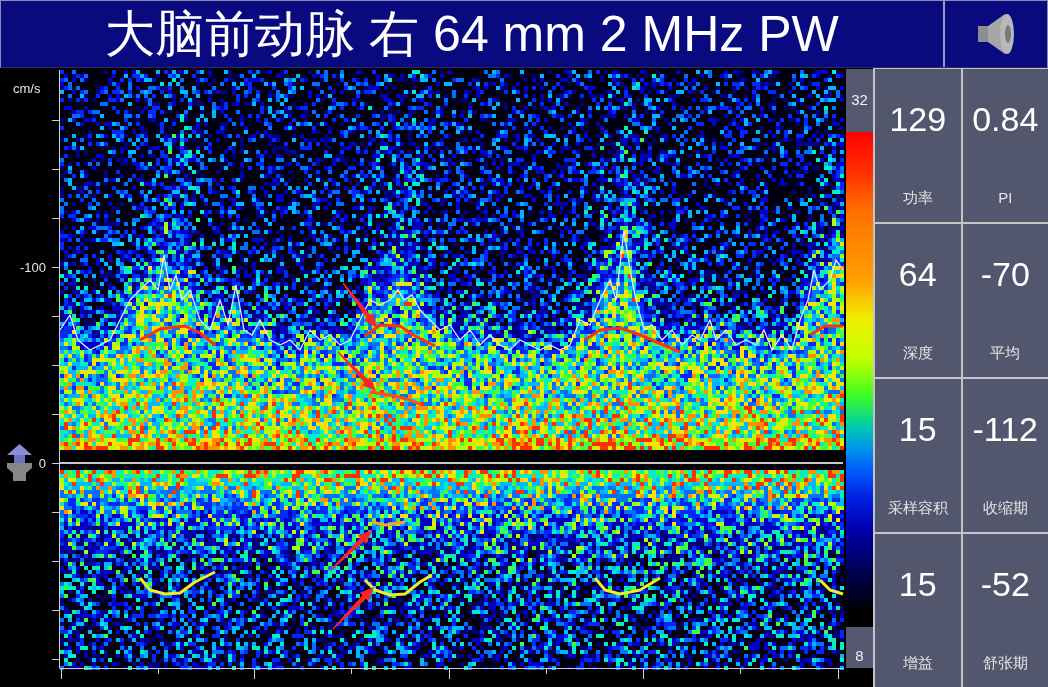 The height and width of the screenshot is (687, 1048). I want to click on readout-value: -70, so click(1005, 274).